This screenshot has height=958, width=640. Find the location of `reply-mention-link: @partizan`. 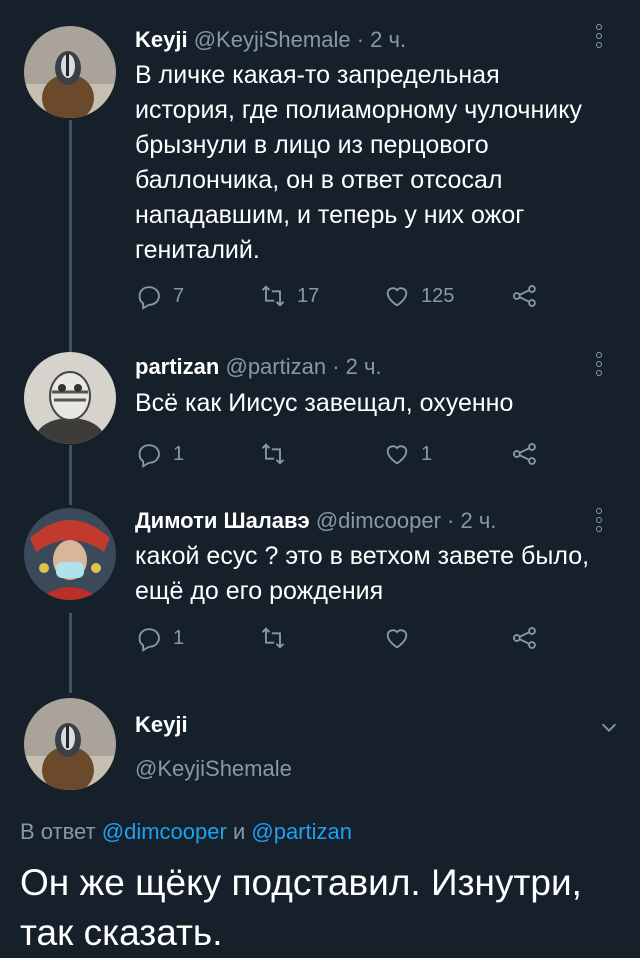

reply-mention-link: @partizan is located at coordinates (301, 831).